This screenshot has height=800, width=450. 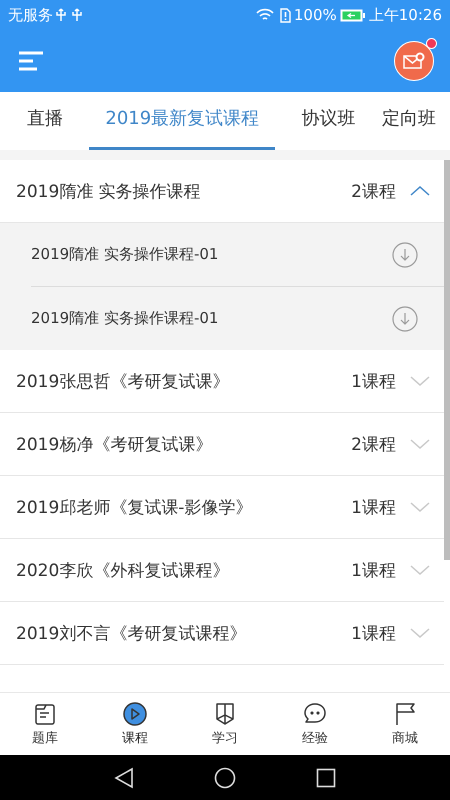 I want to click on tab: 2019最新复试课程, so click(x=182, y=121).